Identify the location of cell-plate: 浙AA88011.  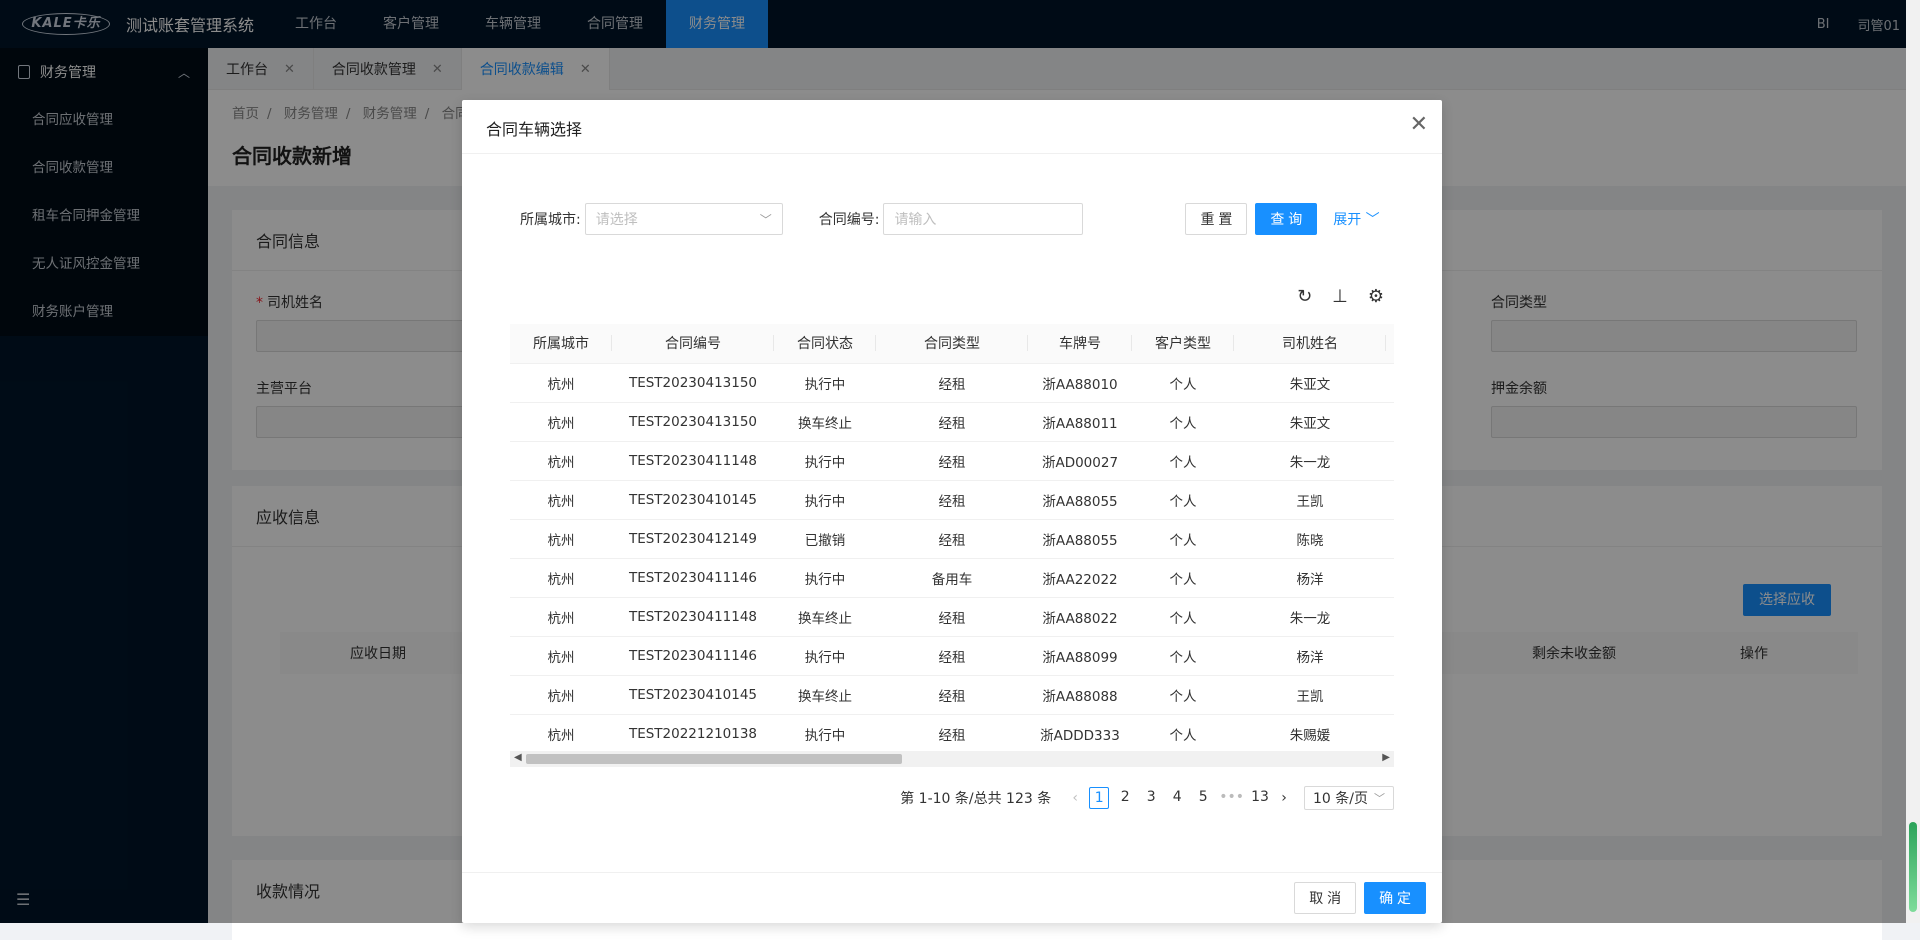
(1080, 422).